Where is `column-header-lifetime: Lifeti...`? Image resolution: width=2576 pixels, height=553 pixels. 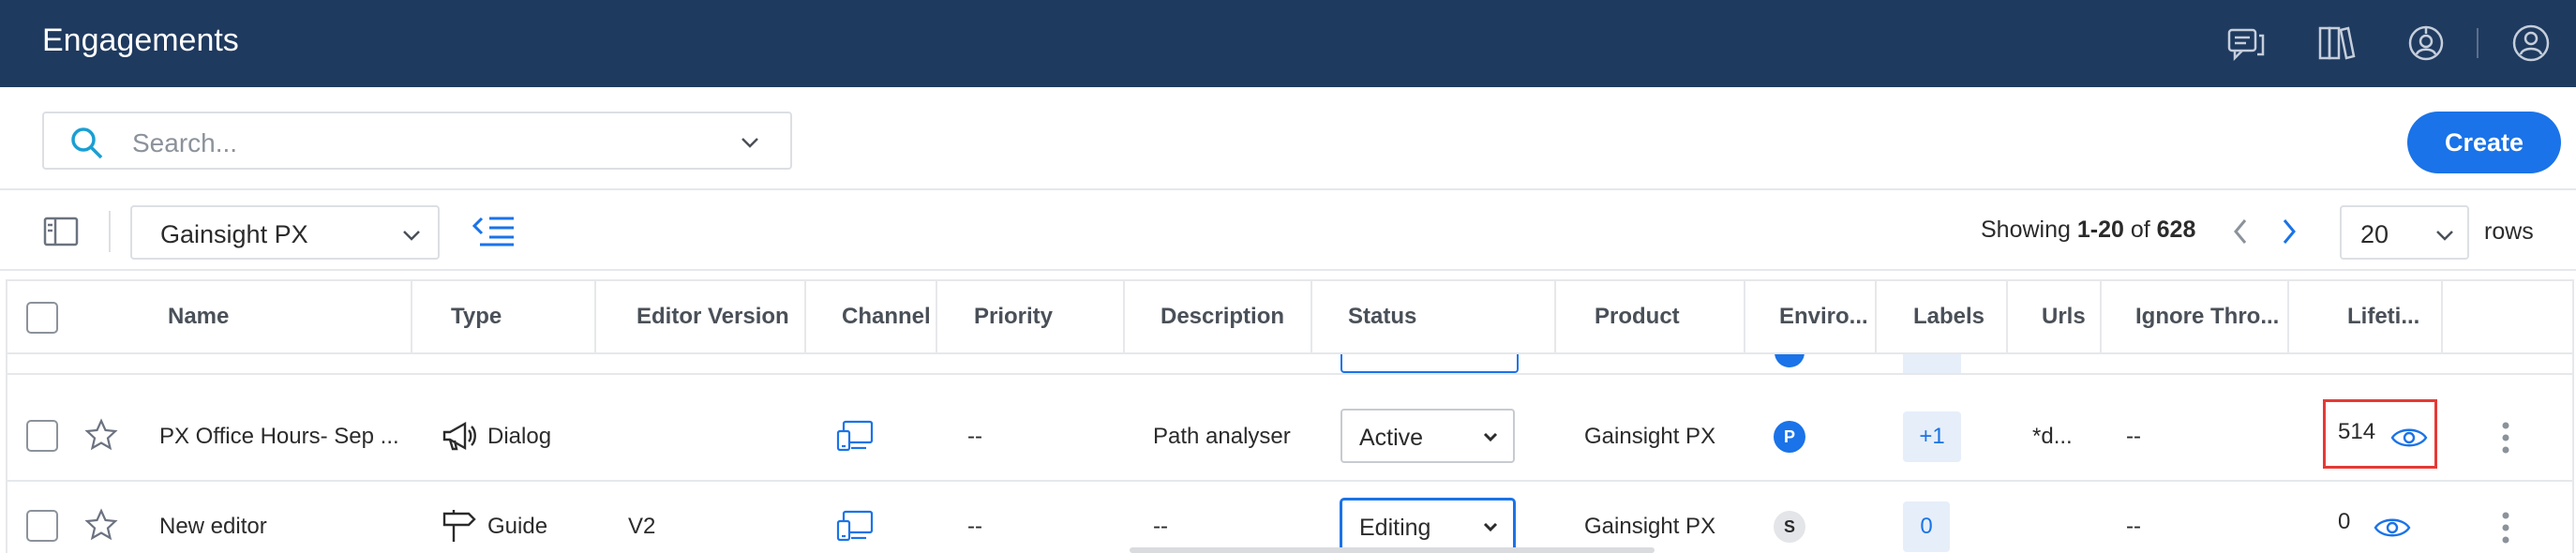
column-header-lifetime: Lifeti... is located at coordinates (2383, 317).